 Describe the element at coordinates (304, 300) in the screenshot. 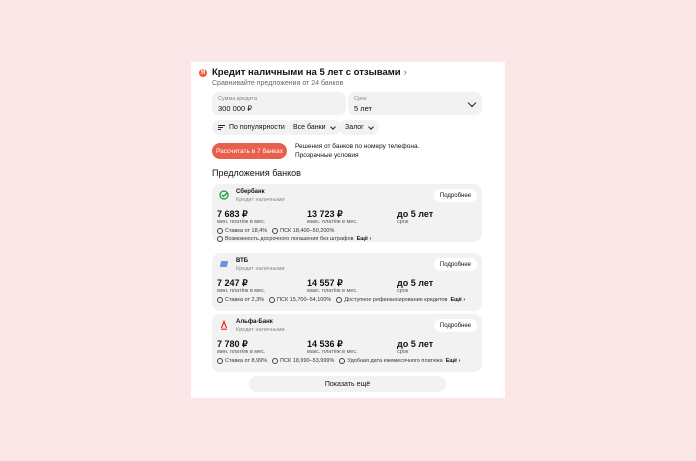

I see `psk-text: ПСК 15,700–54,100%` at that location.